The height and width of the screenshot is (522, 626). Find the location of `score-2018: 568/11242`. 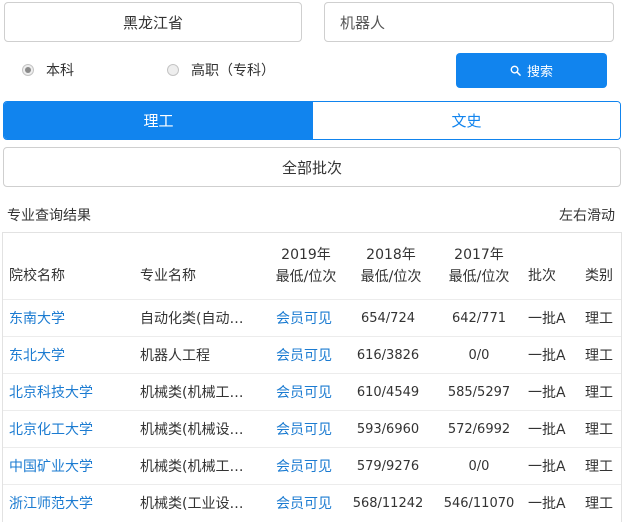

score-2018: 568/11242 is located at coordinates (388, 503).